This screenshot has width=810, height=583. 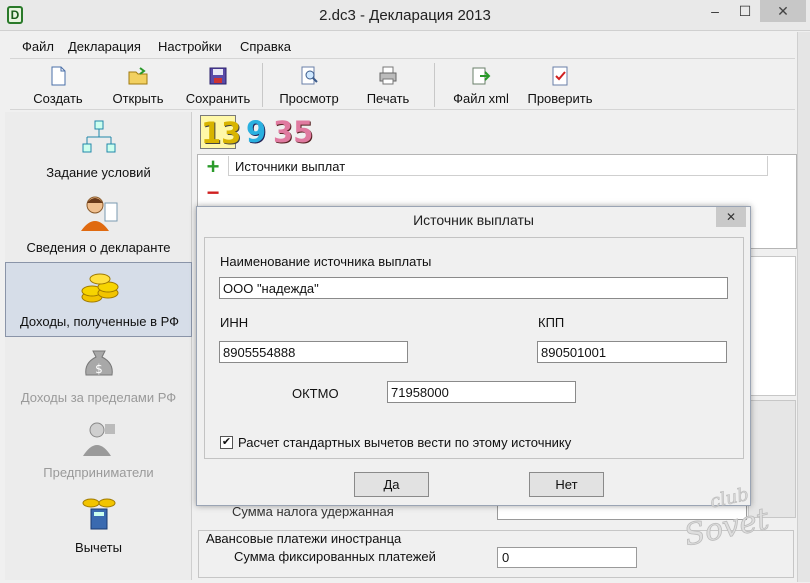 I want to click on menu-declaration: Декларация, so click(x=104, y=46).